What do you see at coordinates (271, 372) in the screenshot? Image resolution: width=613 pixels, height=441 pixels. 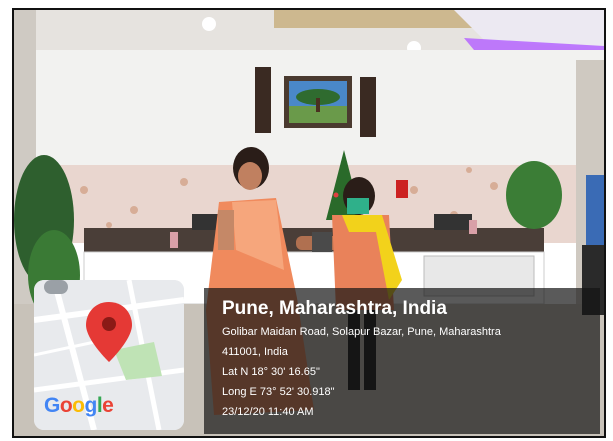 I see `latitude-text: Lat N 18° 30' 16.65"` at bounding box center [271, 372].